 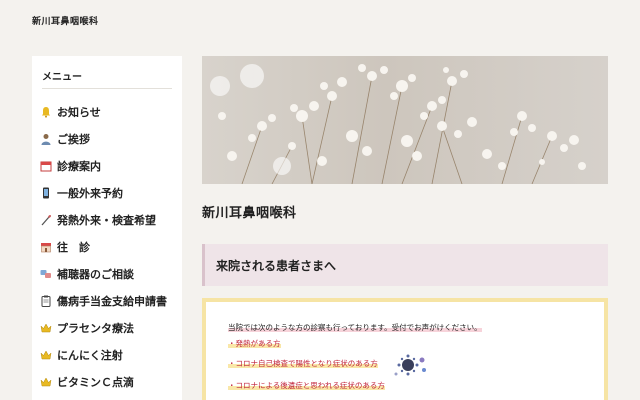 I want to click on doctor-icon, so click(x=46, y=139).